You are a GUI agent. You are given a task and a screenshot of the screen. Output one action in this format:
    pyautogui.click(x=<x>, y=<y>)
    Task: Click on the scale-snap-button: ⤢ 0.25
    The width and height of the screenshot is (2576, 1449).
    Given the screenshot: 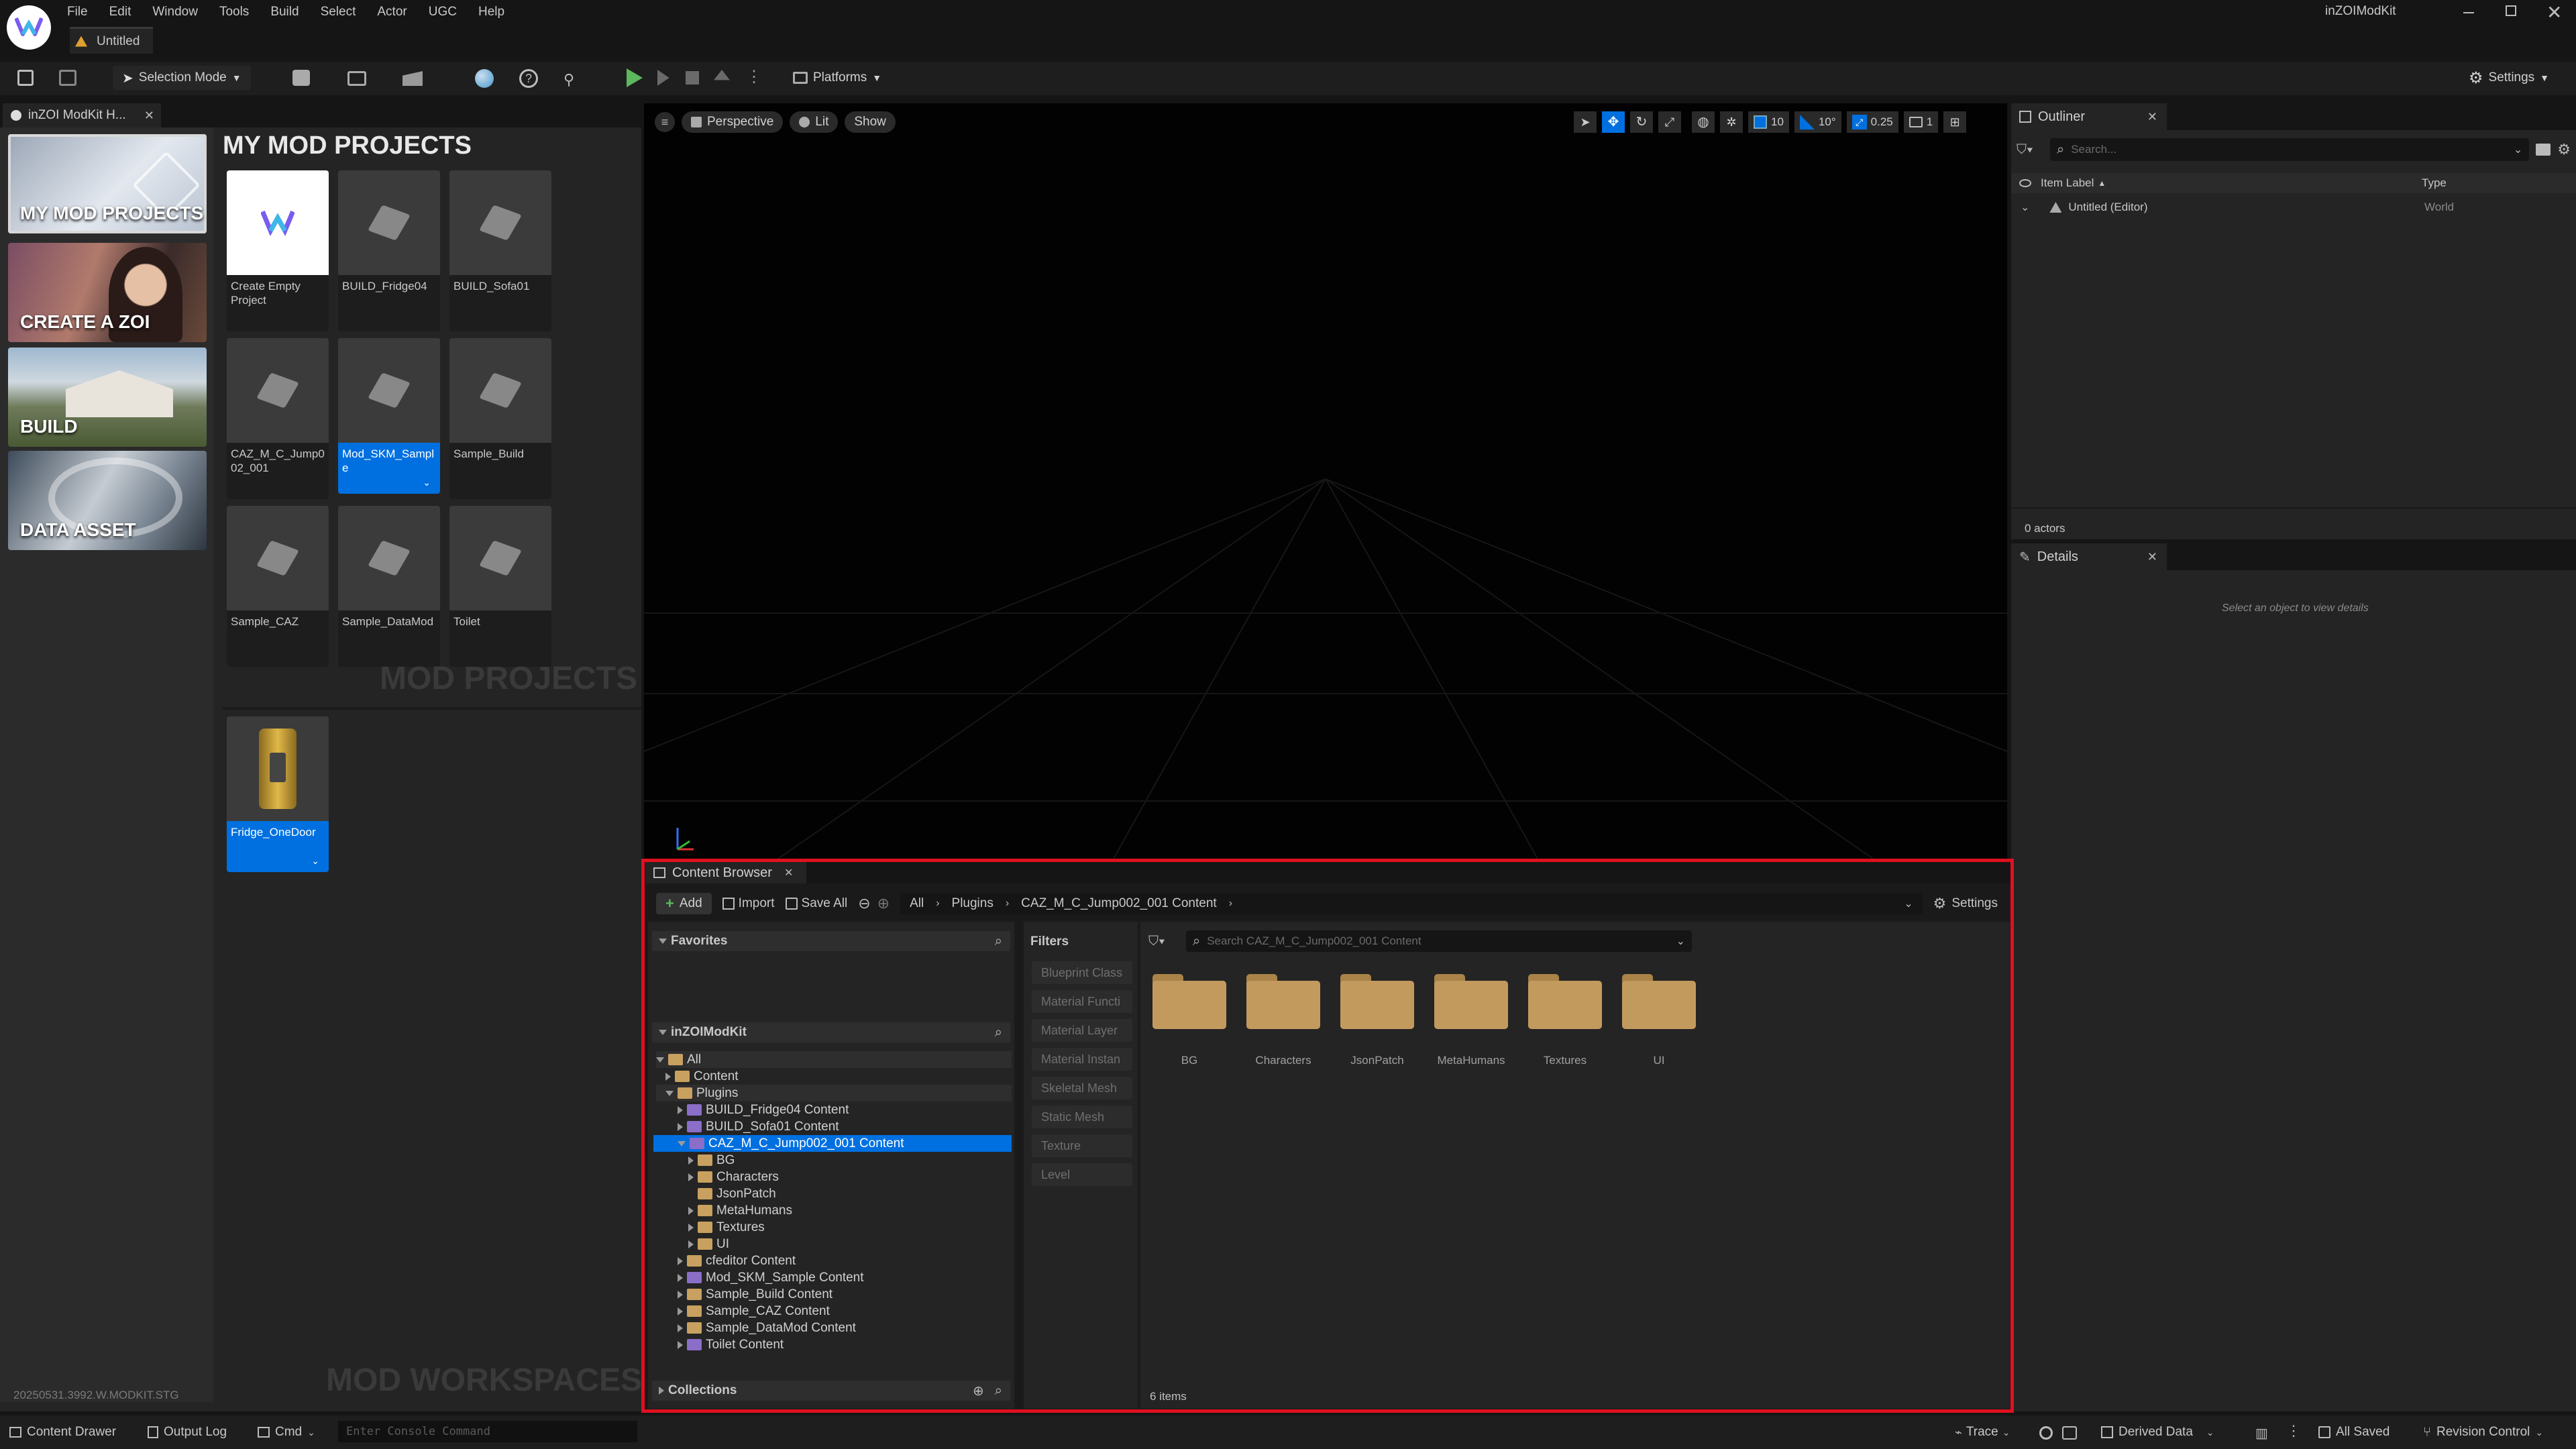 What is the action you would take?
    pyautogui.click(x=1872, y=122)
    